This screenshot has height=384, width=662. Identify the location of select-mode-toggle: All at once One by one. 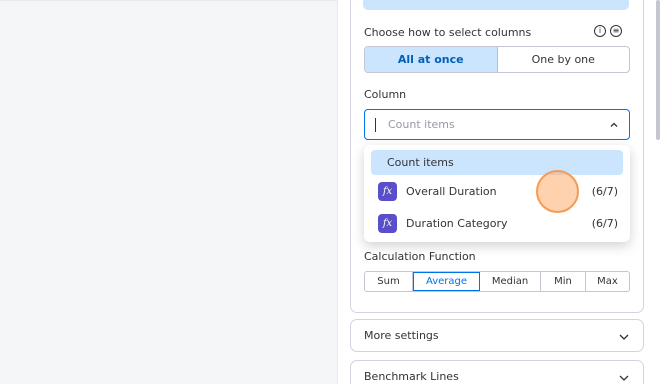
(497, 59).